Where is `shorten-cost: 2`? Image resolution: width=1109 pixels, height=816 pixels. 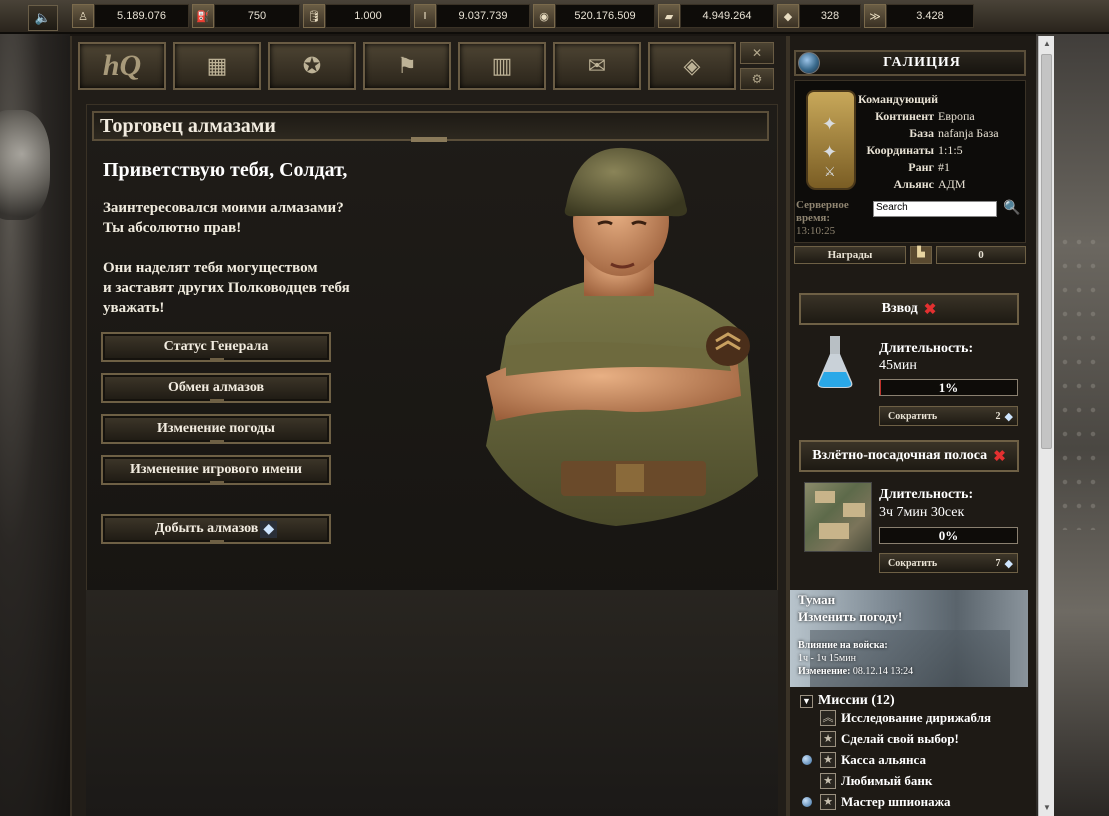 shorten-cost: 2 is located at coordinates (998, 416).